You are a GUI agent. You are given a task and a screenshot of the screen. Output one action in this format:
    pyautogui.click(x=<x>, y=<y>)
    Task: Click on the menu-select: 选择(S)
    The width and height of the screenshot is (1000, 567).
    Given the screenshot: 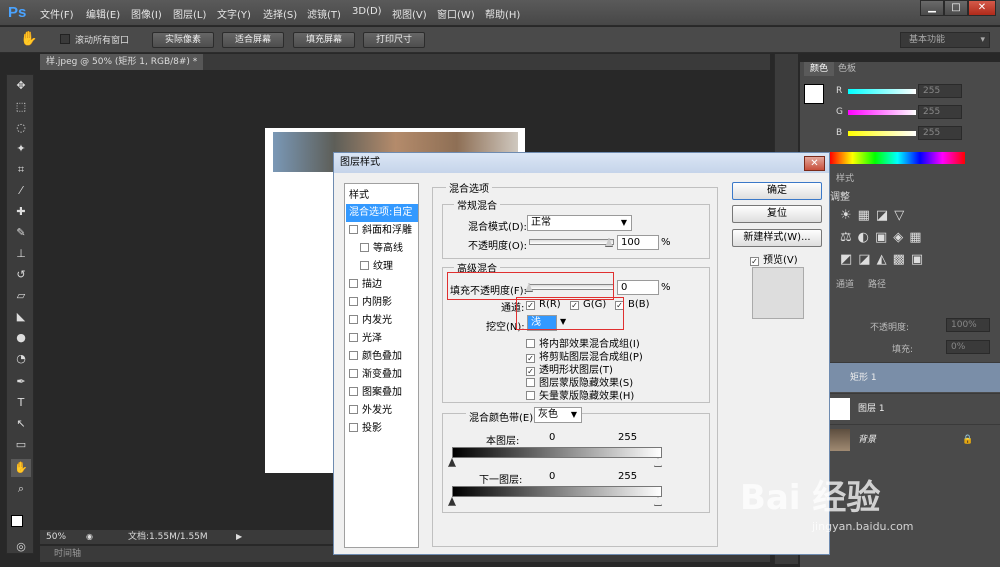 What is the action you would take?
    pyautogui.click(x=280, y=13)
    